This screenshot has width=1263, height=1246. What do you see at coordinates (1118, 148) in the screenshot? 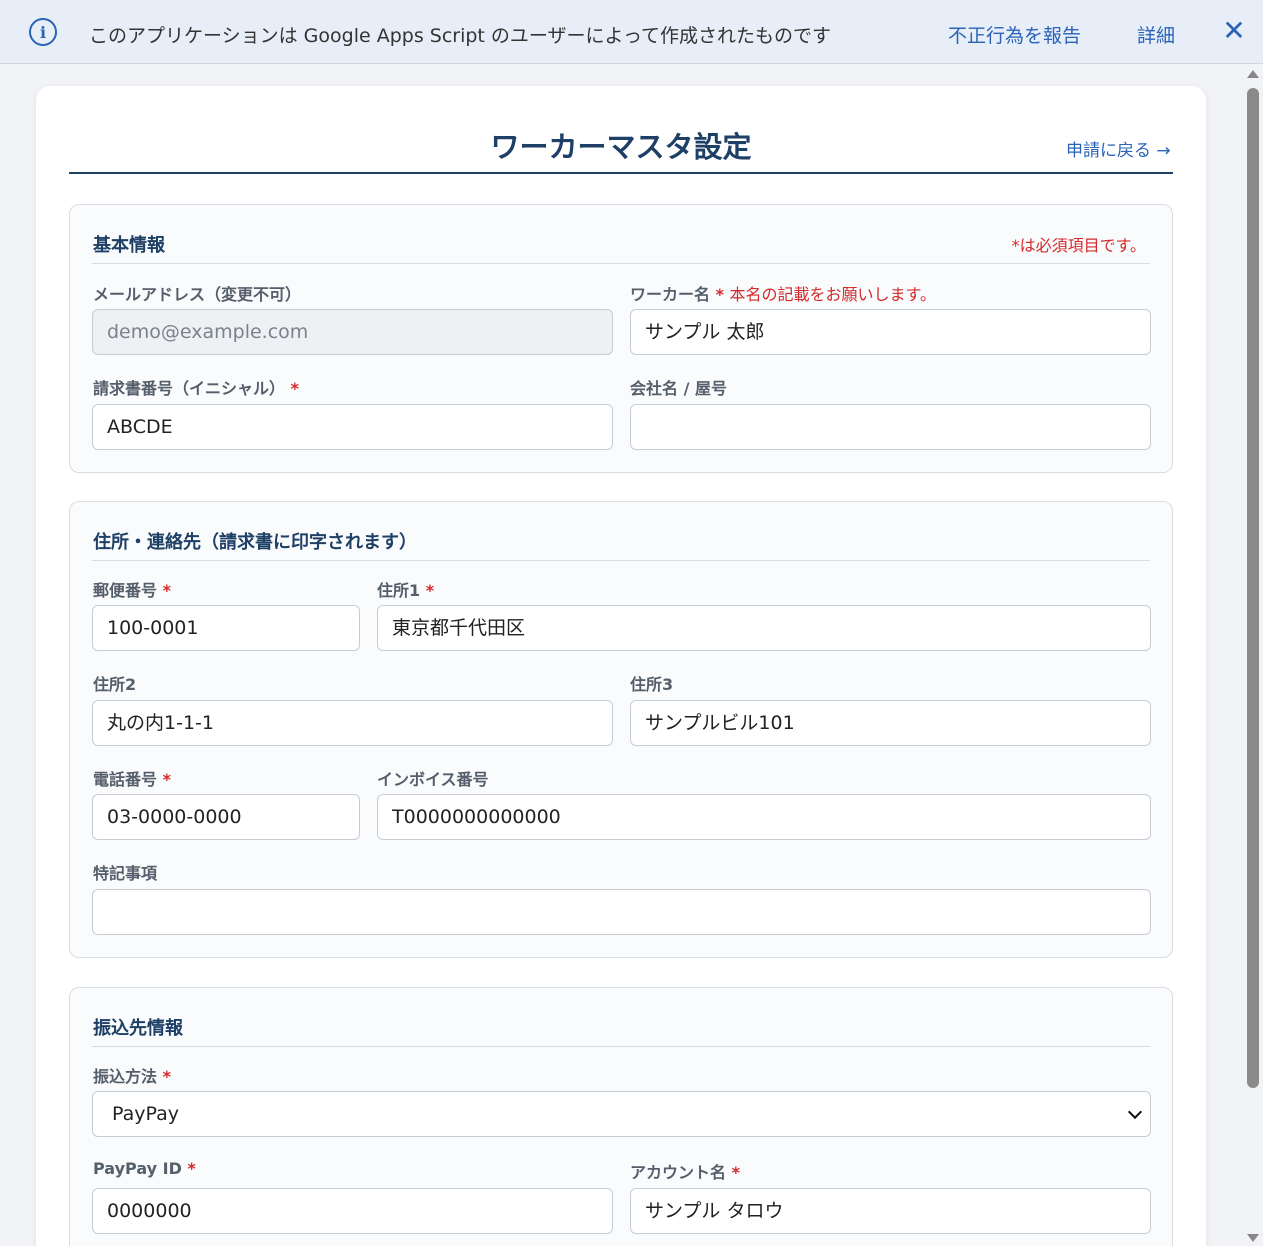
I see `back-to-application-link: 申請に戻る →` at bounding box center [1118, 148].